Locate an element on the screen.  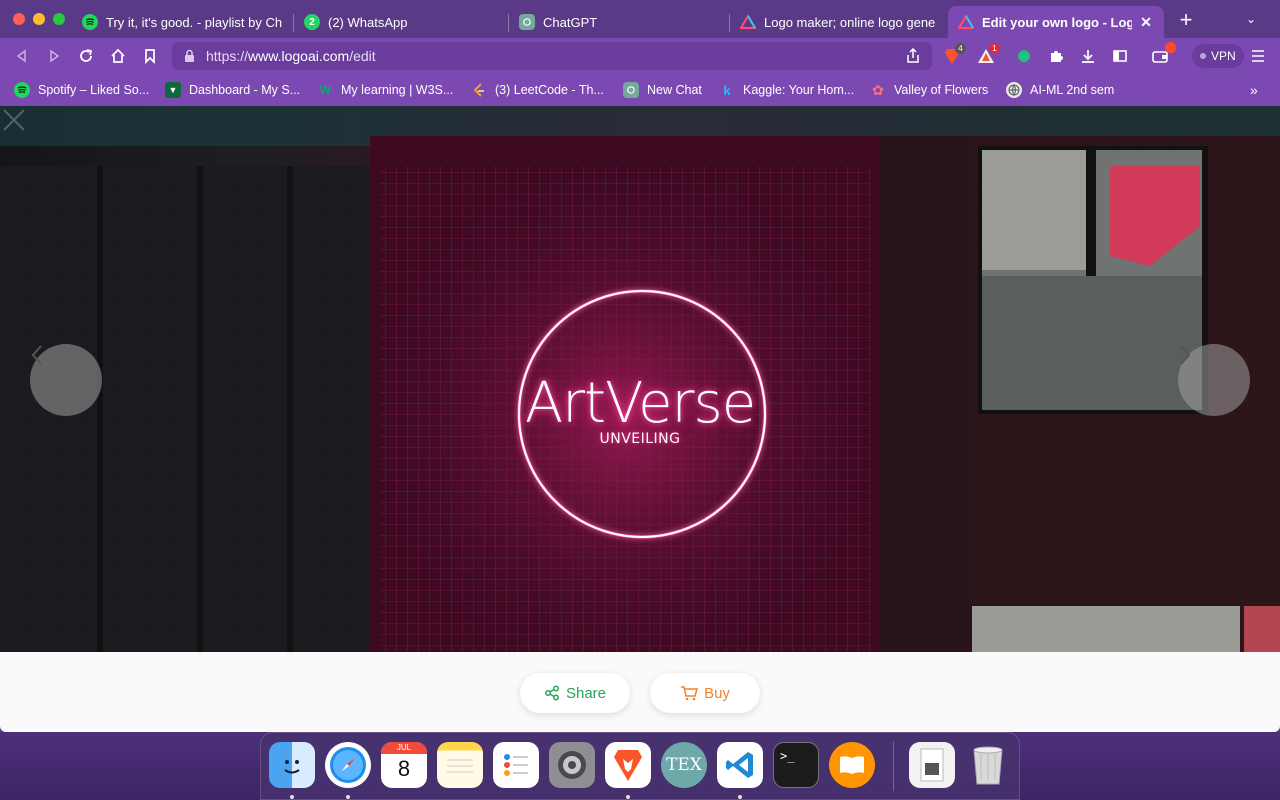
logo-brand-name: ArtVerse is located at coordinates (640, 403).